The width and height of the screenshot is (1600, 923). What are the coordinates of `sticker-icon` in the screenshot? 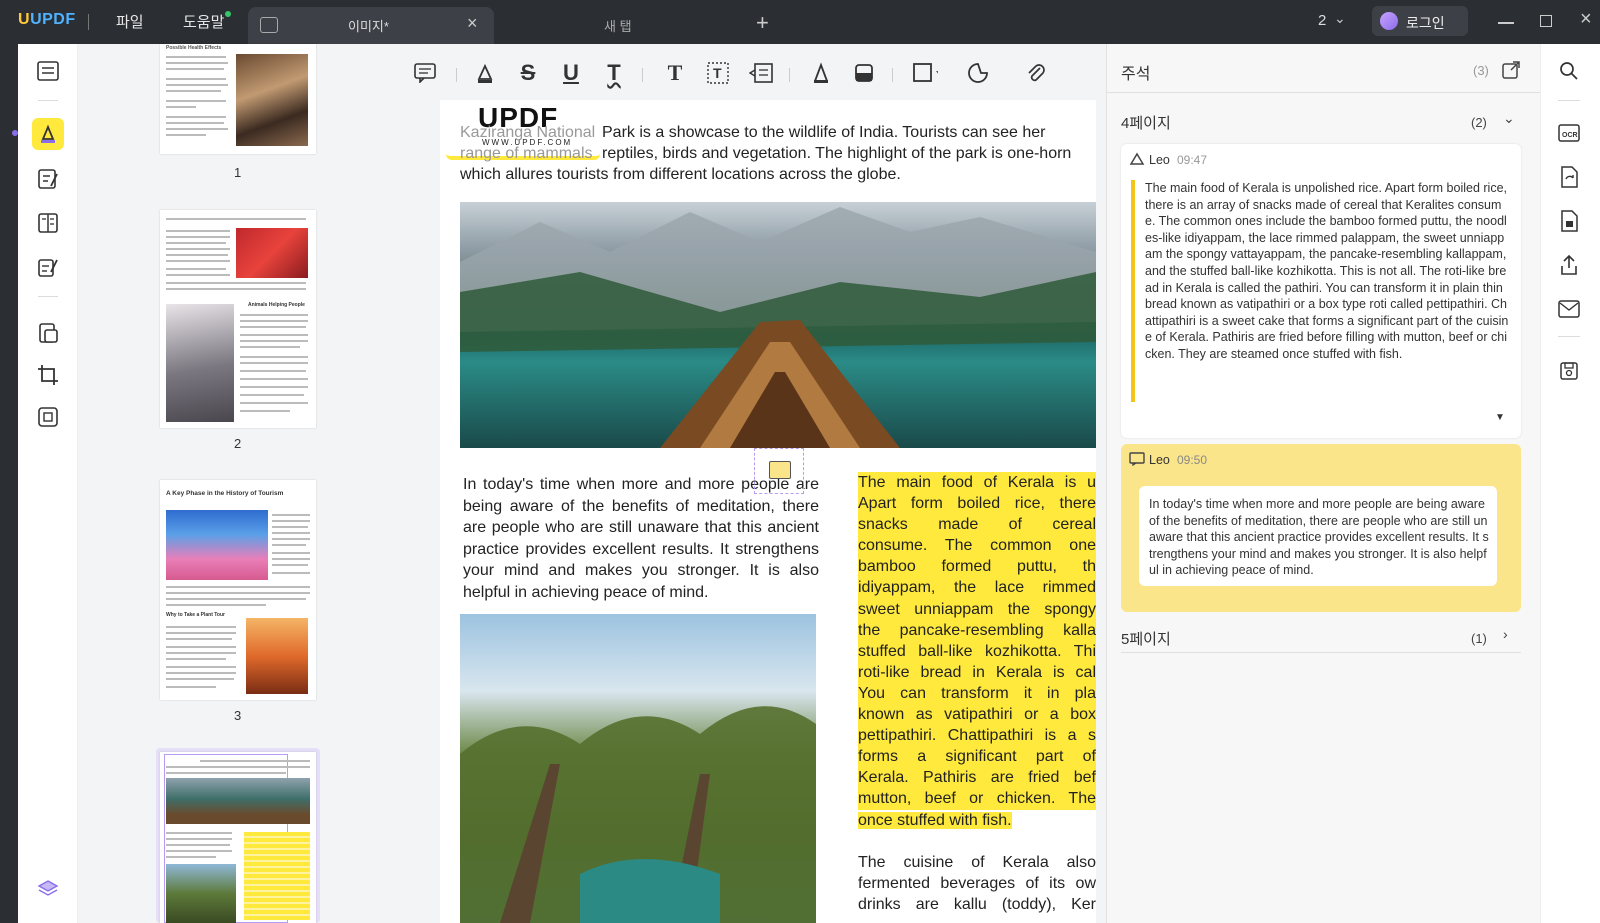 It's located at (980, 73).